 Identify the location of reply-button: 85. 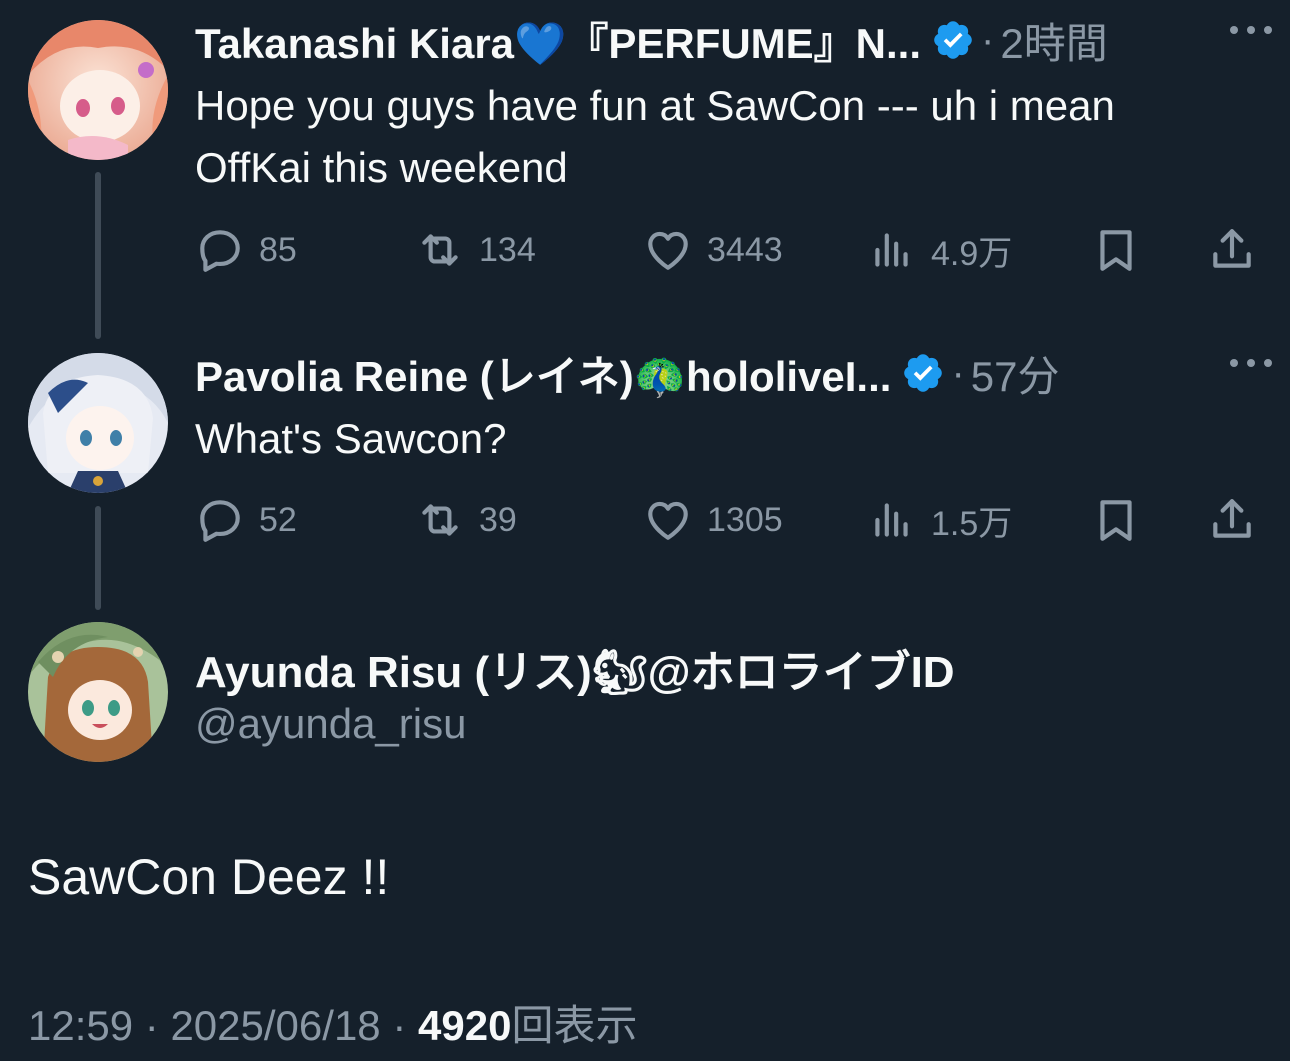
(246, 250).